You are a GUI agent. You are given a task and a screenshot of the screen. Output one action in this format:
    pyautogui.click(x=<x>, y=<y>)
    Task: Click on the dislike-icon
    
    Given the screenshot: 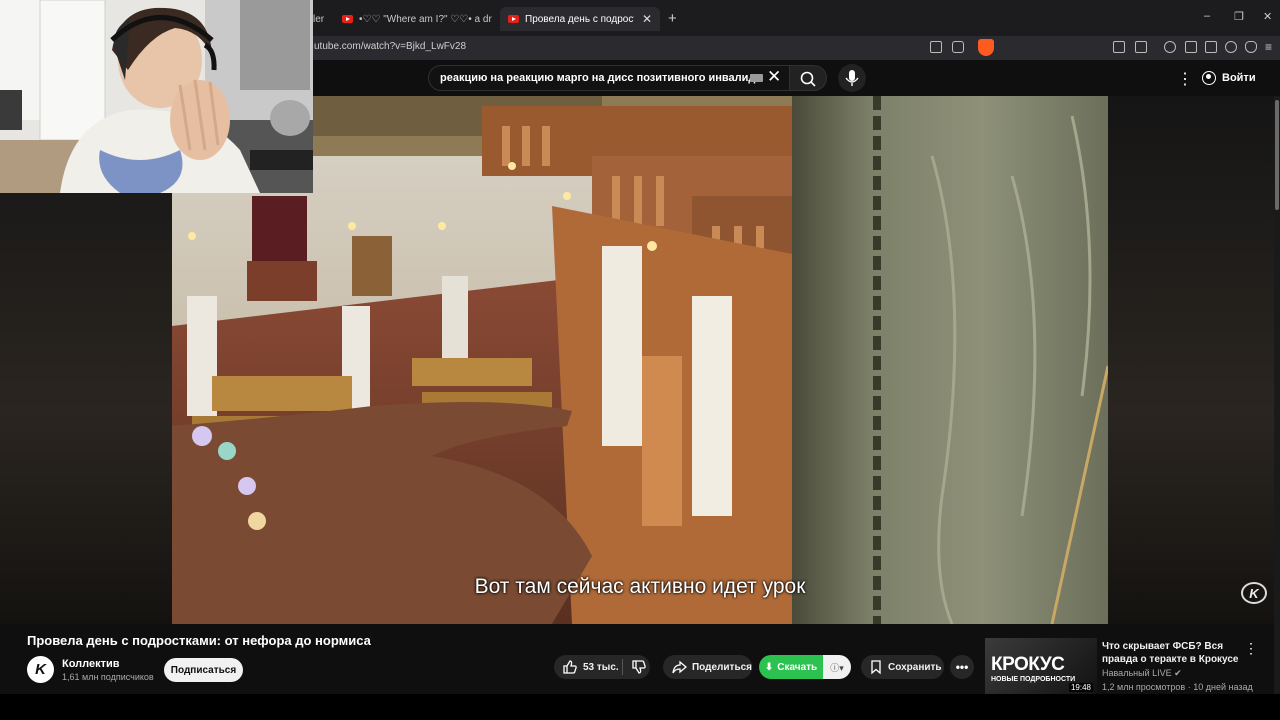 What is the action you would take?
    pyautogui.click(x=639, y=667)
    